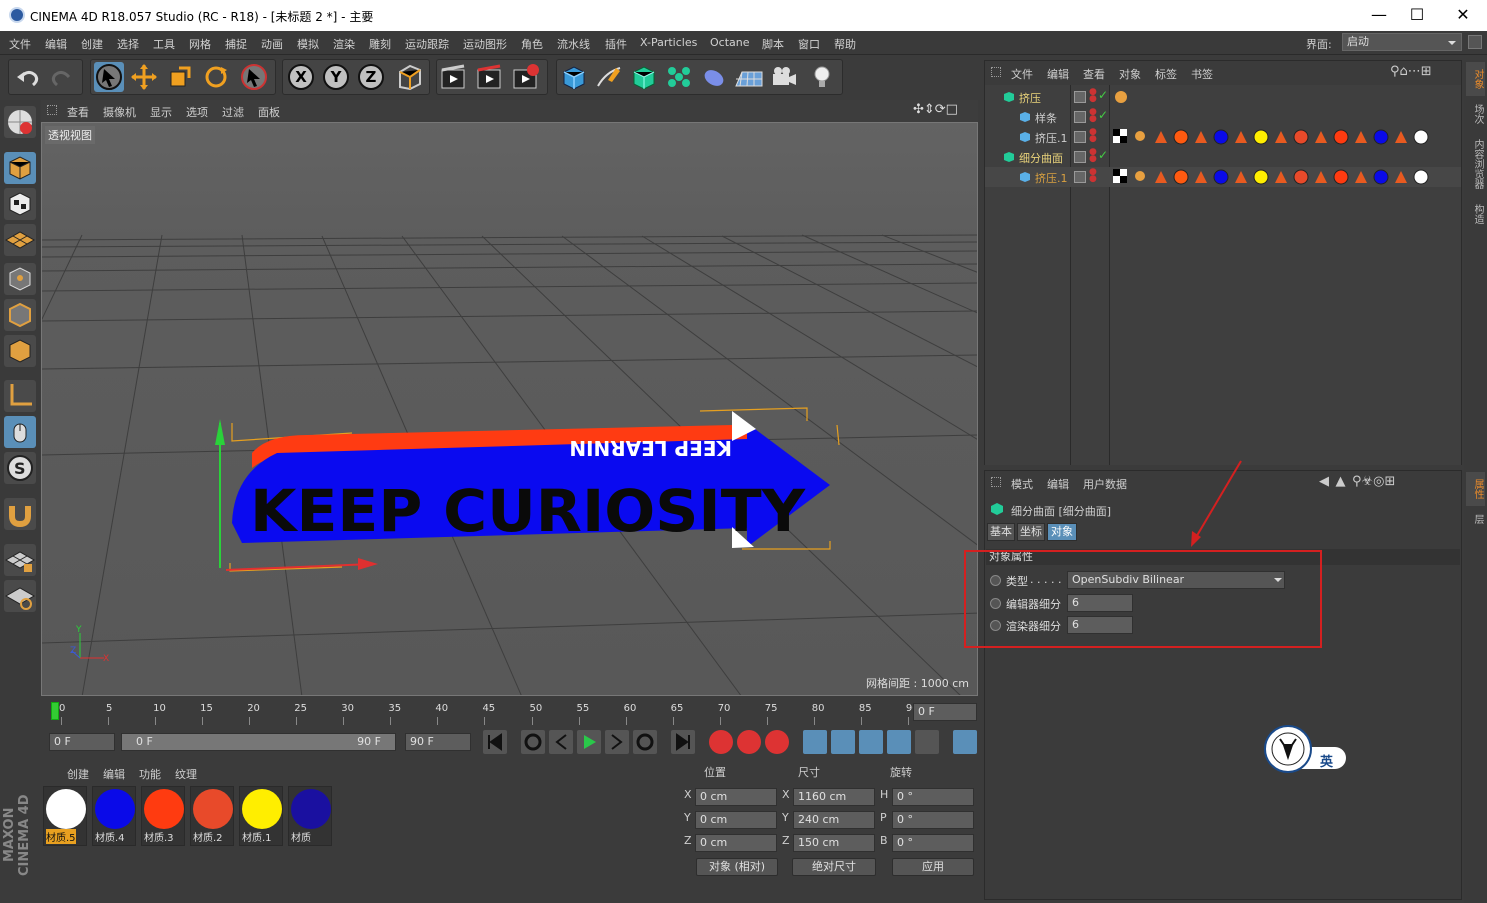 Image resolution: width=1487 pixels, height=903 pixels. I want to click on edges-mode-icon, so click(20, 315).